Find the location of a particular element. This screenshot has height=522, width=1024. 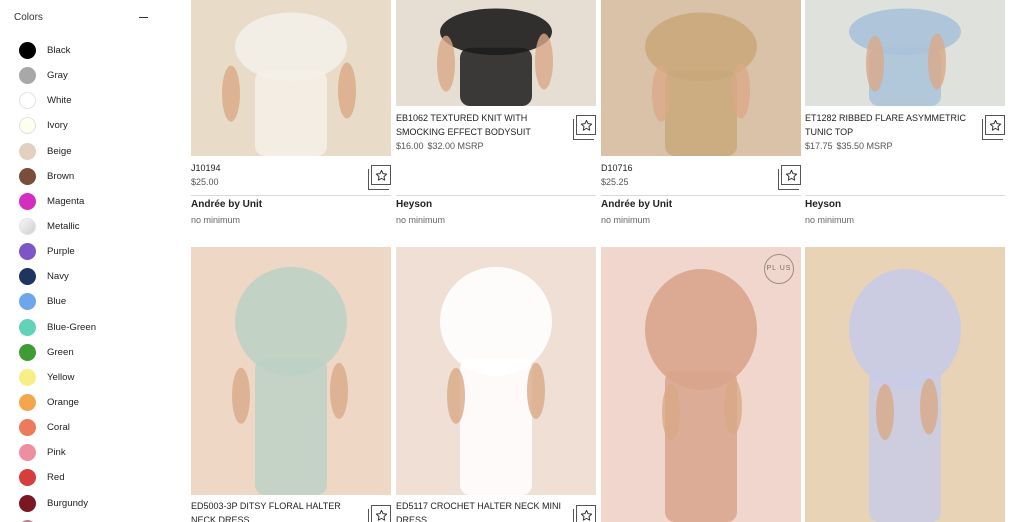

color-option-pink: Pink is located at coordinates (84, 452).